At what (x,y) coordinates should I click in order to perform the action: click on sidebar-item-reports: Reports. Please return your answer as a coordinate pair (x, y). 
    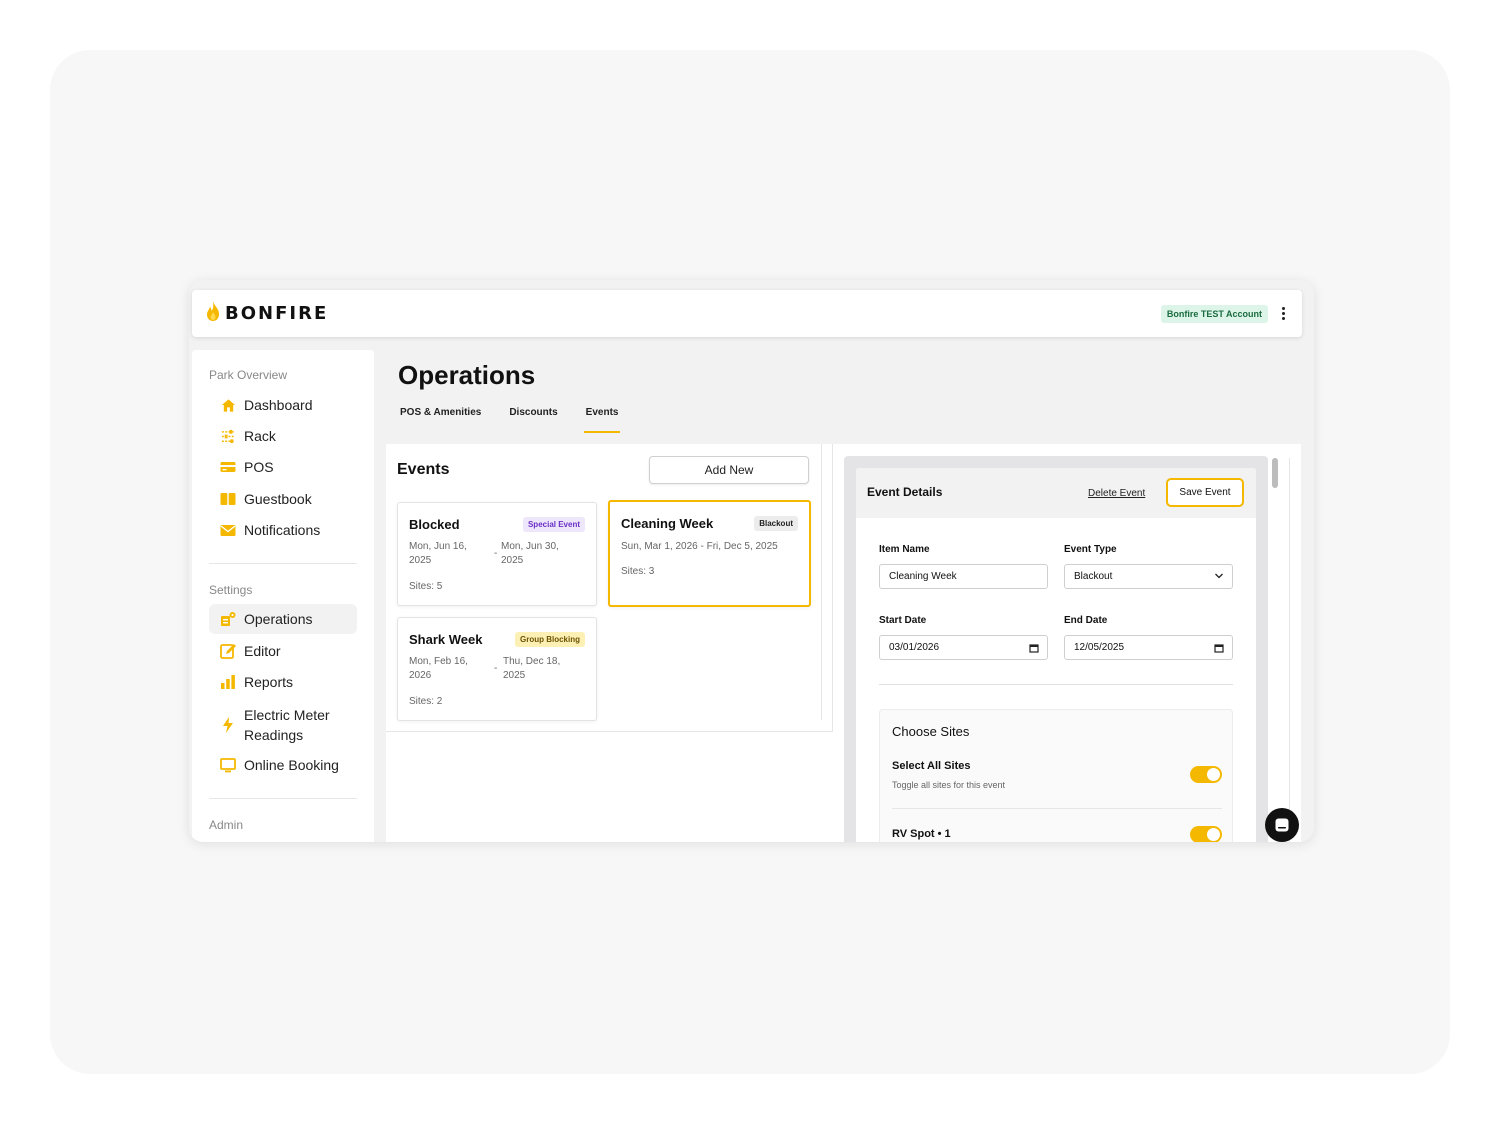
    Looking at the image, I should click on (283, 682).